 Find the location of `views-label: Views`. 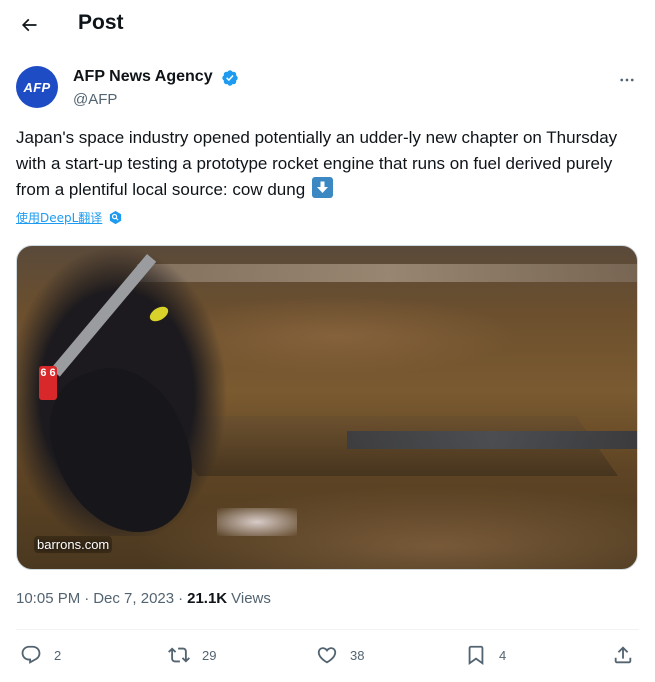

views-label: Views is located at coordinates (251, 598).